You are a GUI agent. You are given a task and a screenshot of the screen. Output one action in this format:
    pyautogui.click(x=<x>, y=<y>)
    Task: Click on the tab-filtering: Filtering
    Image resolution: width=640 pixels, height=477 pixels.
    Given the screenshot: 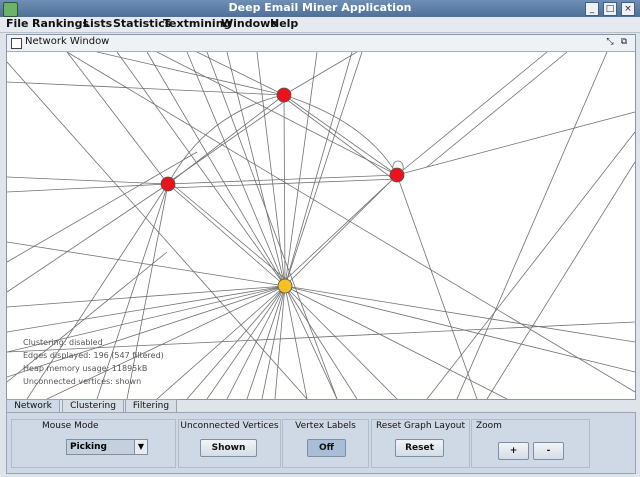 What is the action you would take?
    pyautogui.click(x=151, y=406)
    